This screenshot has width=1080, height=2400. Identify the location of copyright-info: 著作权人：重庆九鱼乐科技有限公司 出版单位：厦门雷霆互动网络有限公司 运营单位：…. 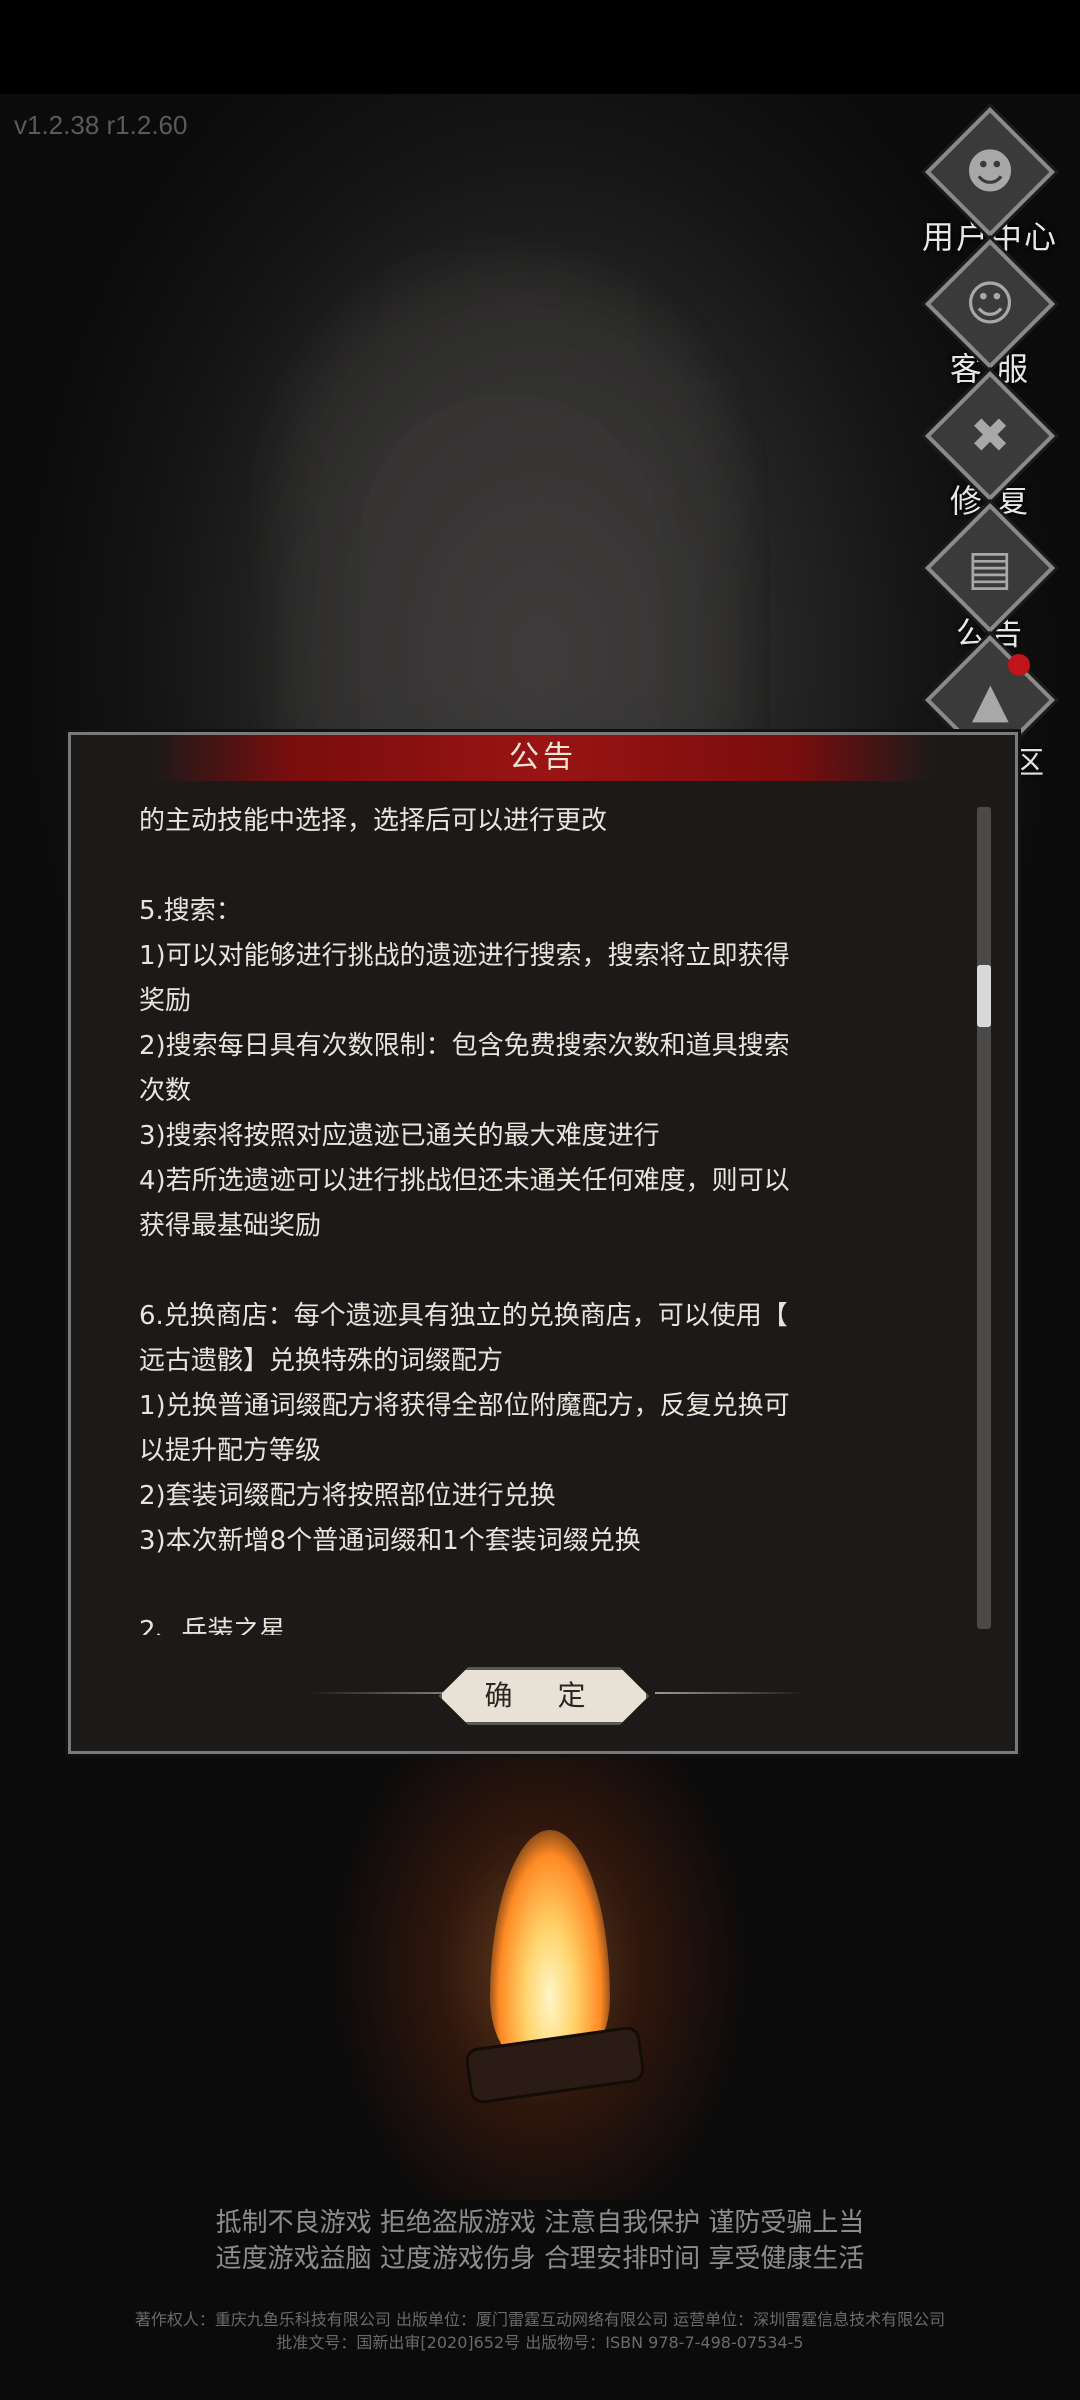
(540, 2331).